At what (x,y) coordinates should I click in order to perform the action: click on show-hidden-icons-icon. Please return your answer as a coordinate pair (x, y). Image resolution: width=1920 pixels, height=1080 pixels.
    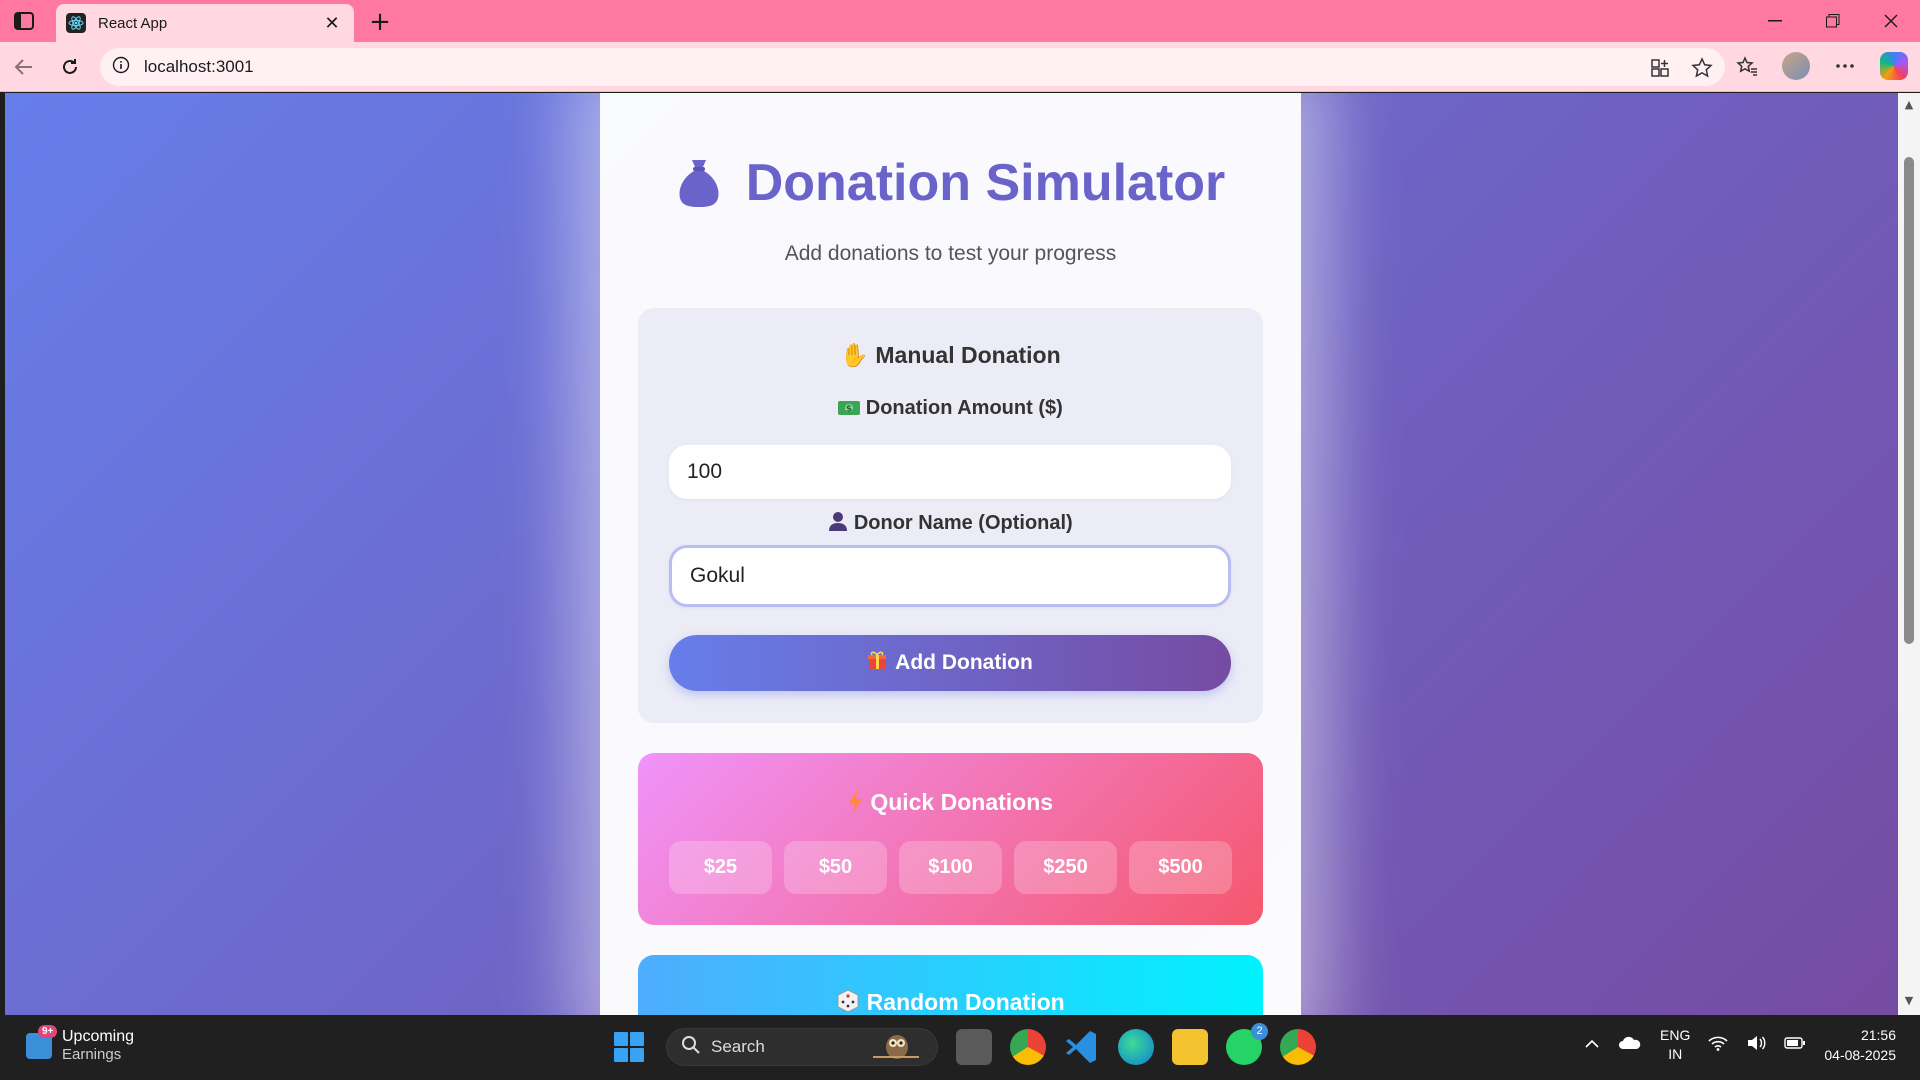
    Looking at the image, I should click on (1592, 1045).